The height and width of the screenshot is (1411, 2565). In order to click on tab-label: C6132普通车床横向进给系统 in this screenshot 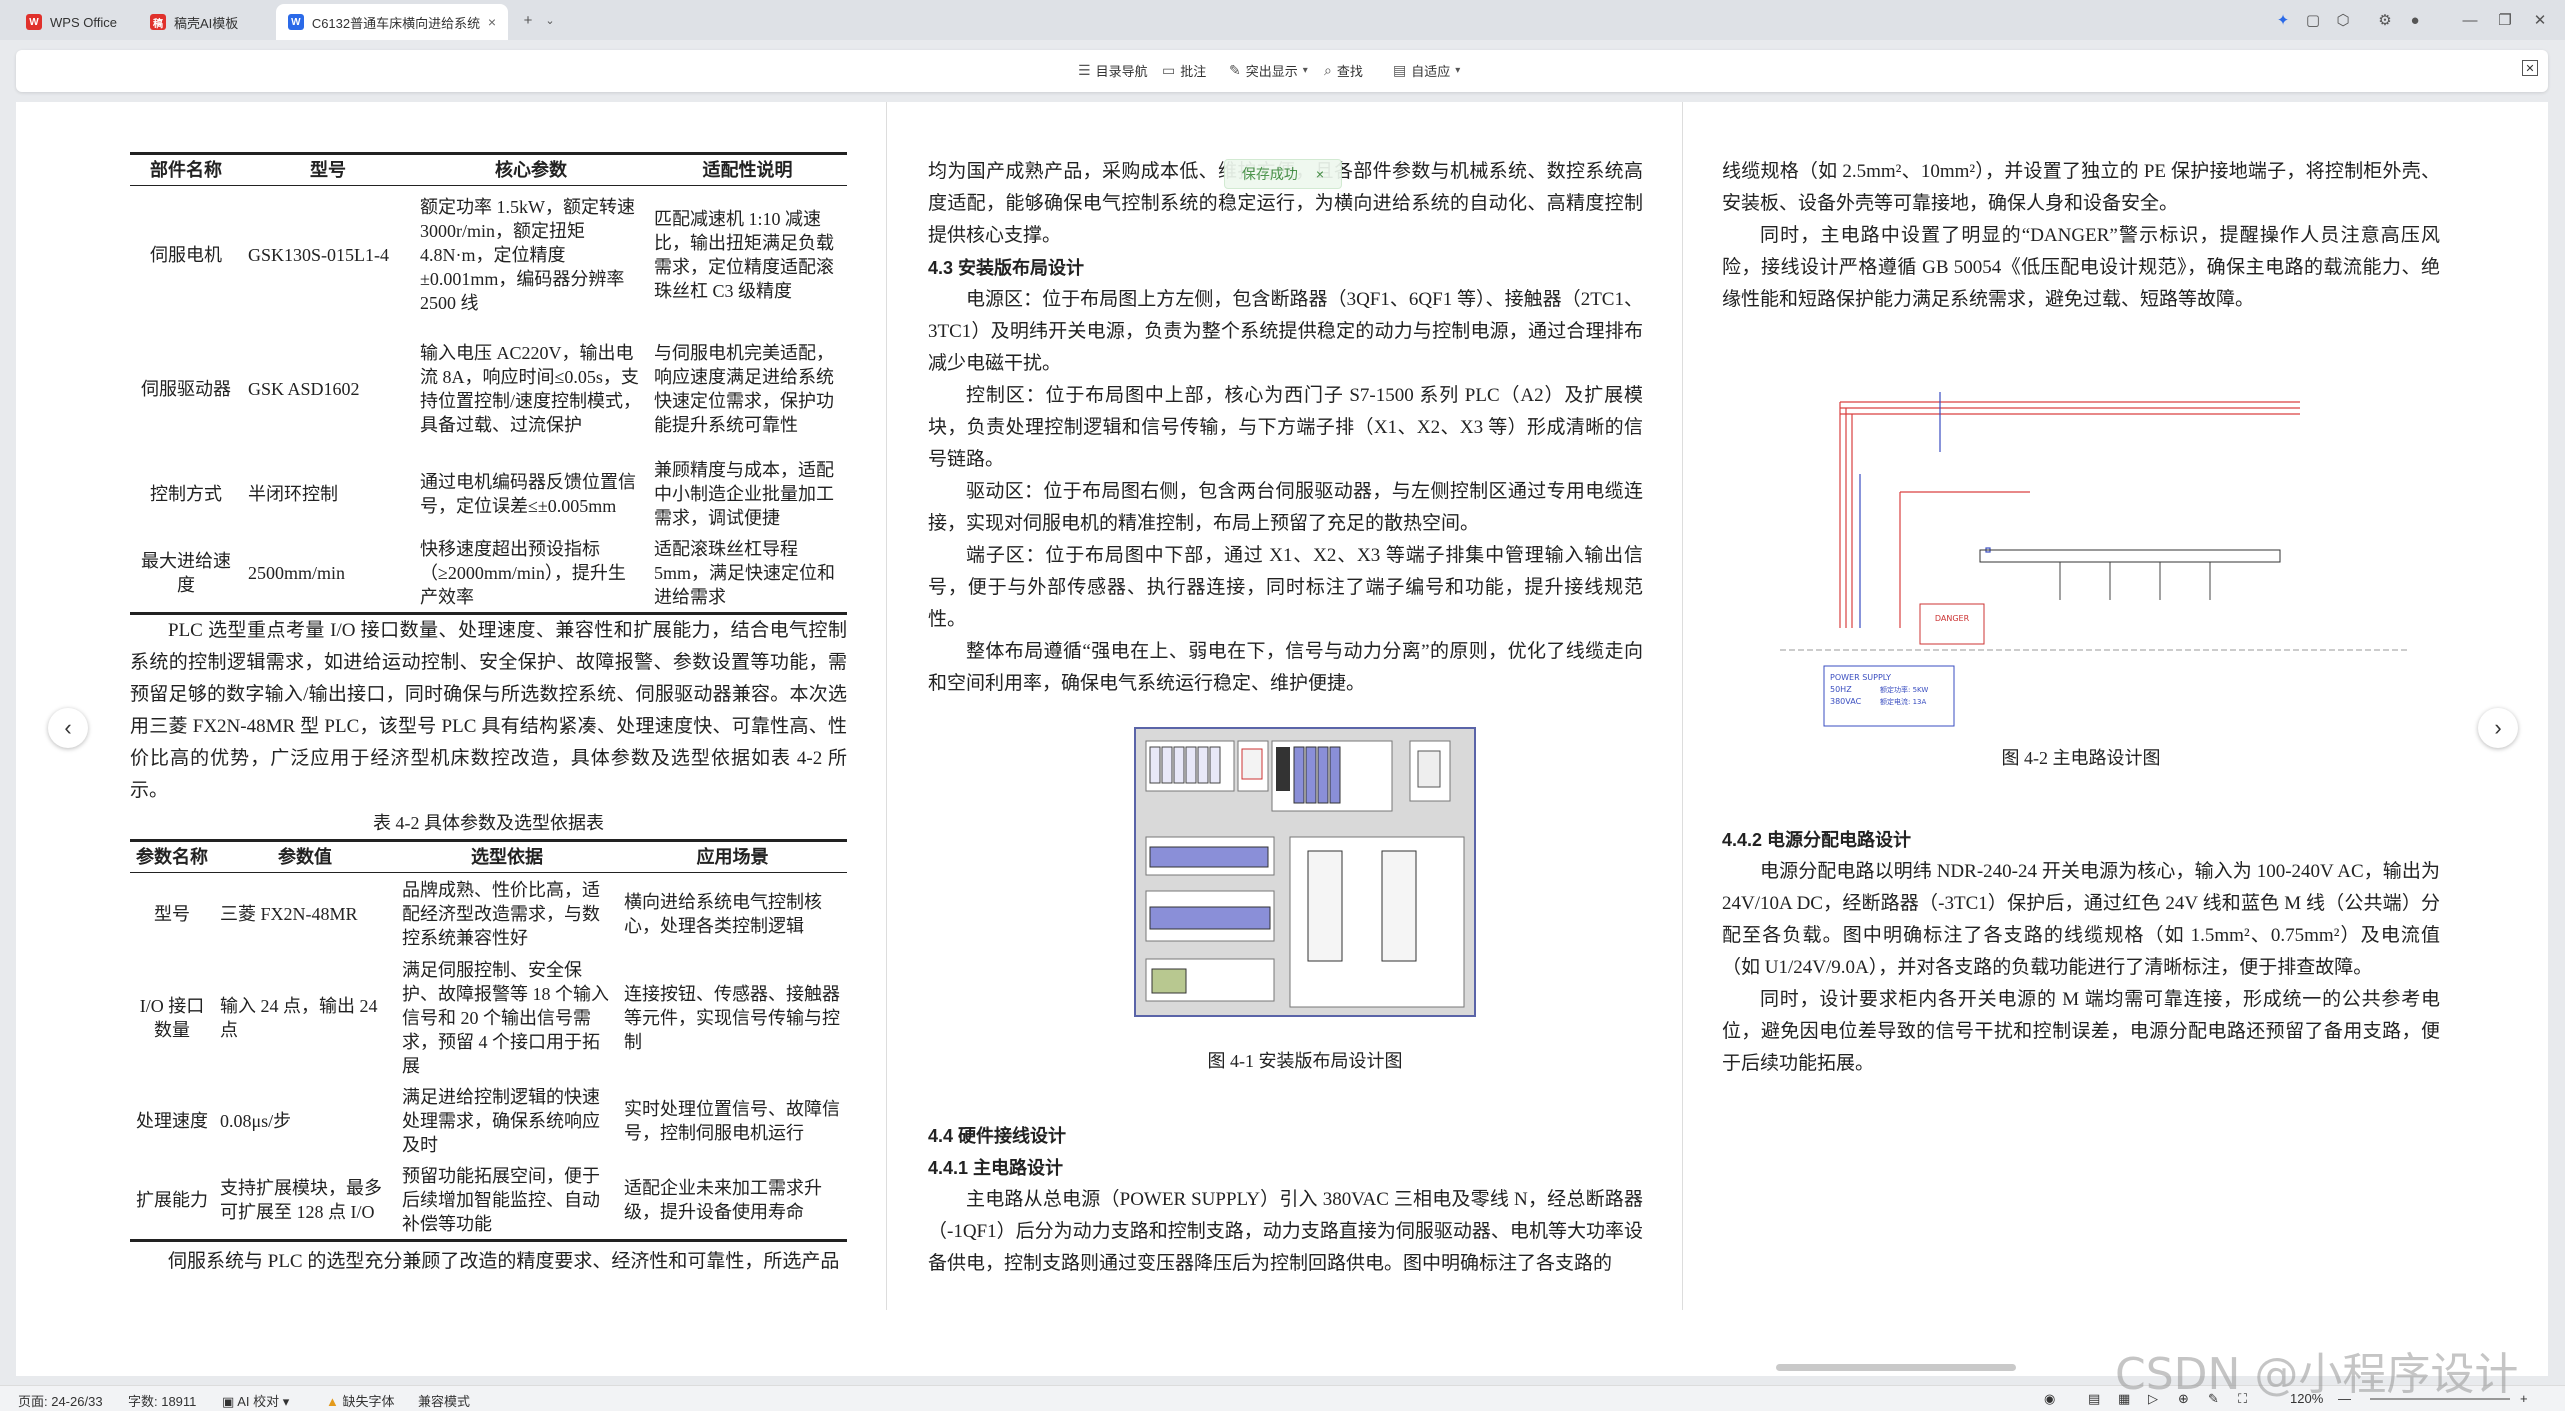, I will do `click(395, 23)`.